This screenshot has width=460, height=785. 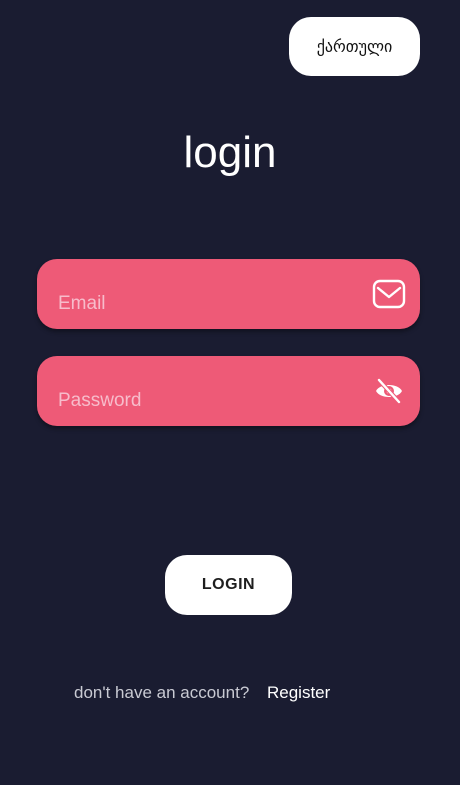 What do you see at coordinates (82, 303) in the screenshot?
I see `email-placeholder: Email` at bounding box center [82, 303].